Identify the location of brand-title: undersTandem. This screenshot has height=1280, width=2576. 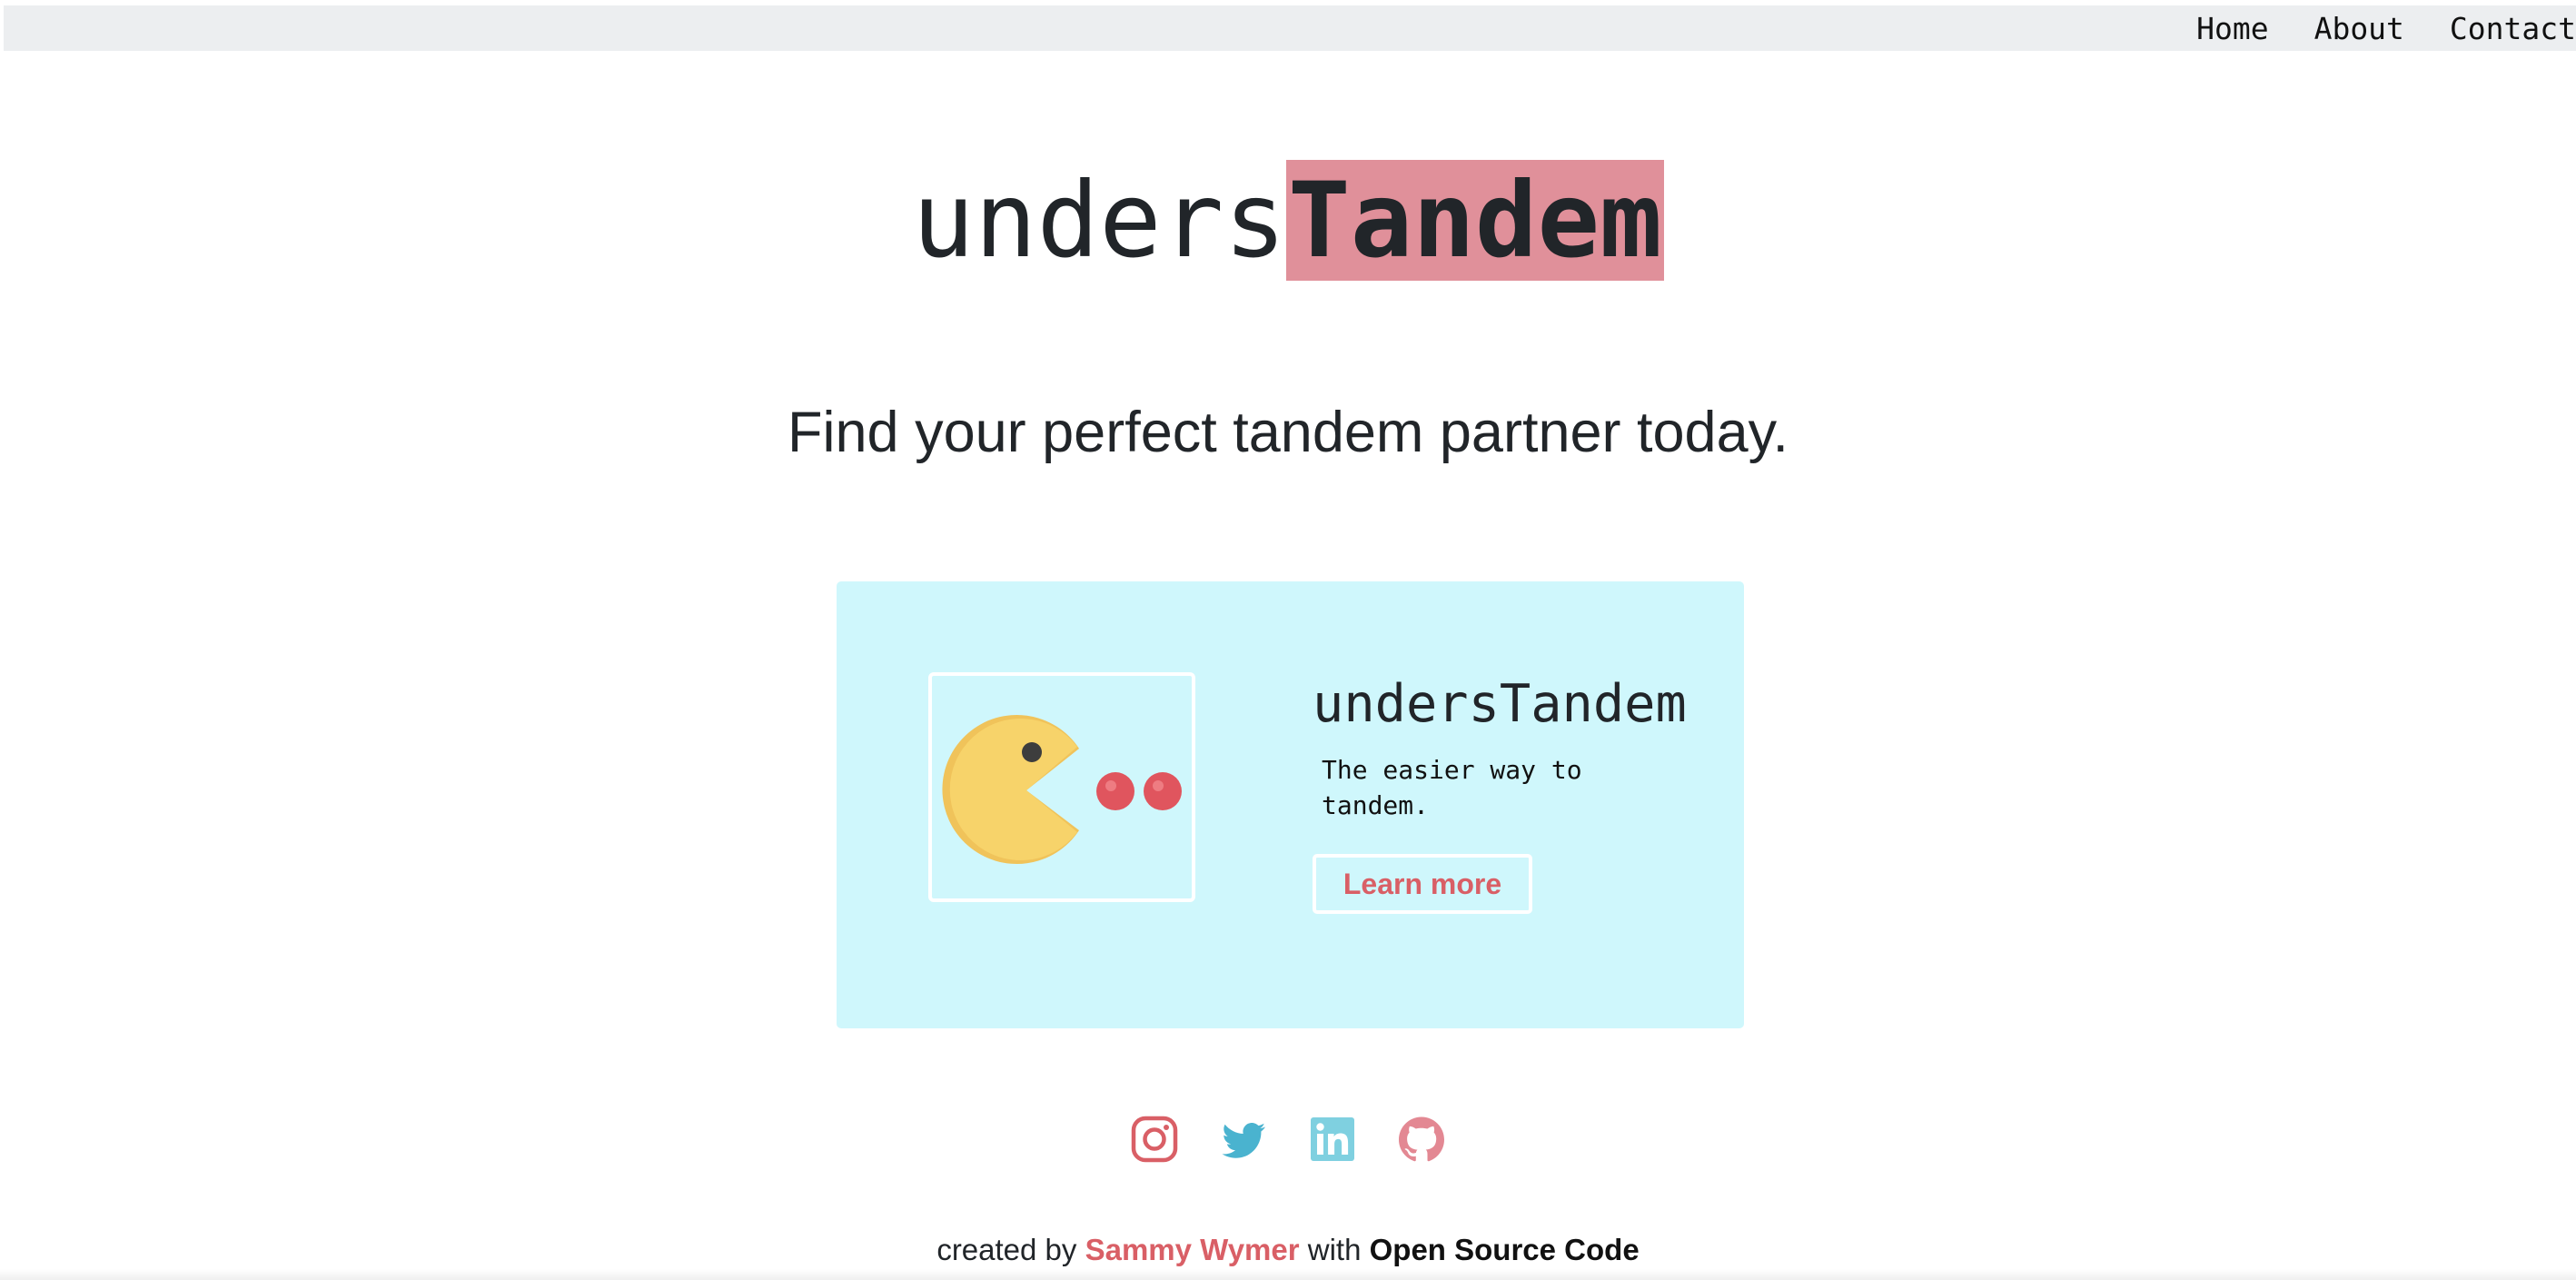
(1288, 220).